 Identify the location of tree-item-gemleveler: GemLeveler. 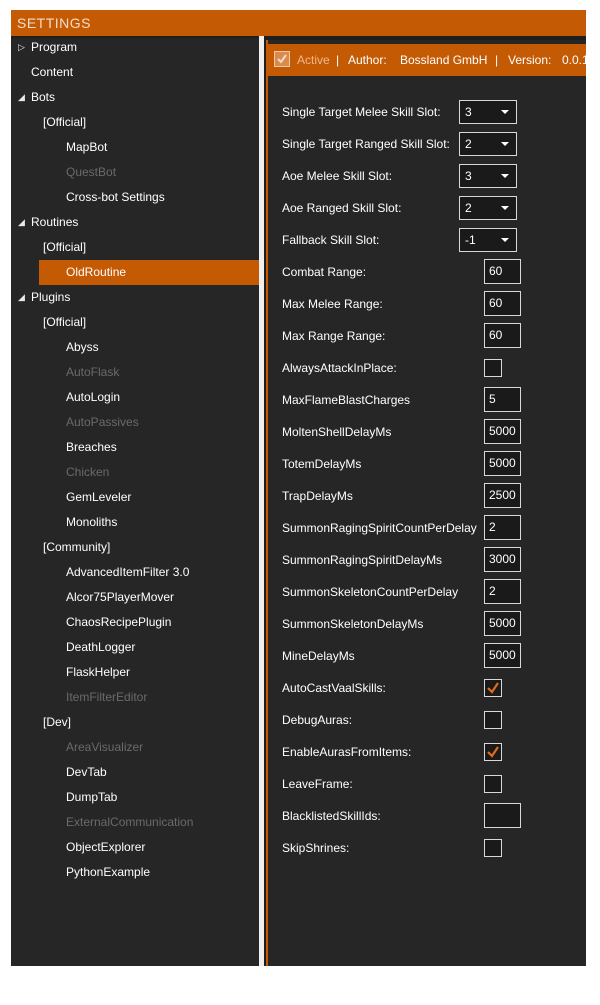
(98, 497).